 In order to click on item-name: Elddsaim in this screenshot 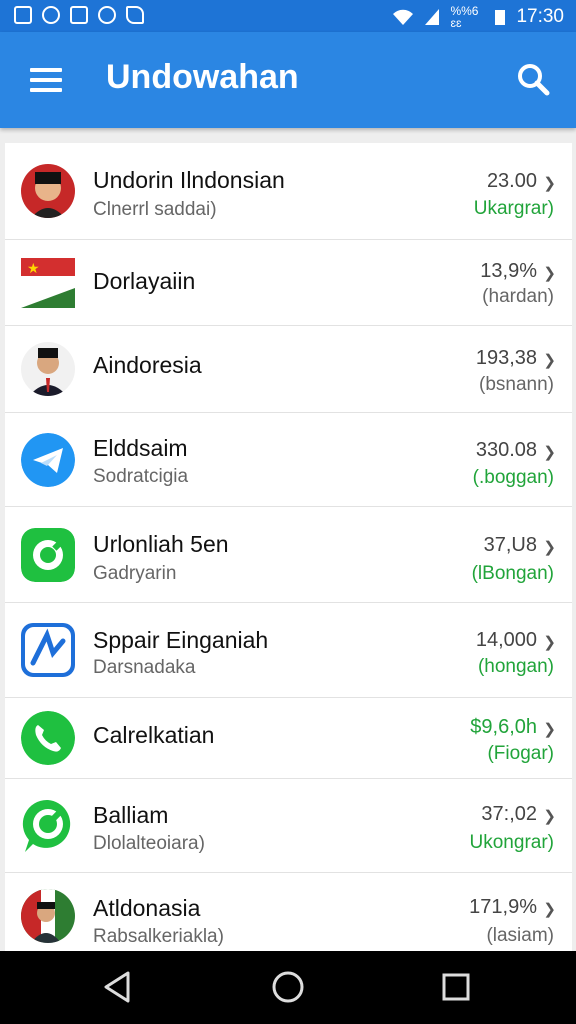, I will do `click(140, 448)`.